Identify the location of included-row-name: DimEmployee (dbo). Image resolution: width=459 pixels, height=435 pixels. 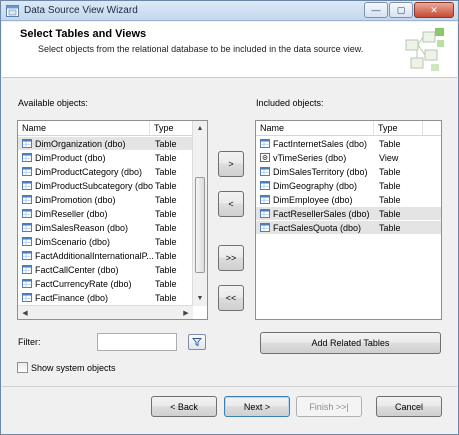
(313, 199).